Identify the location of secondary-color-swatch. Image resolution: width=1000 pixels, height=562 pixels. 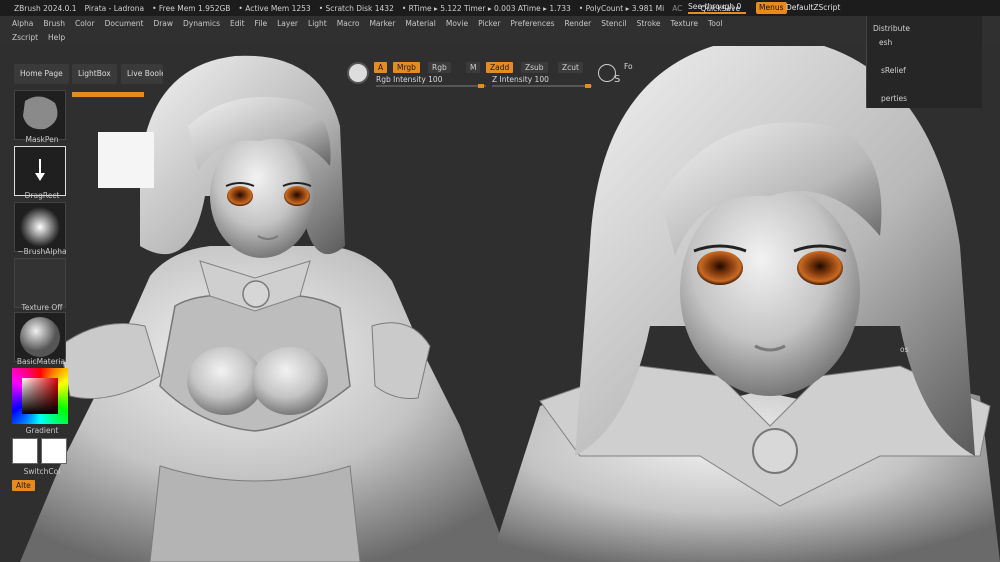
(54, 451).